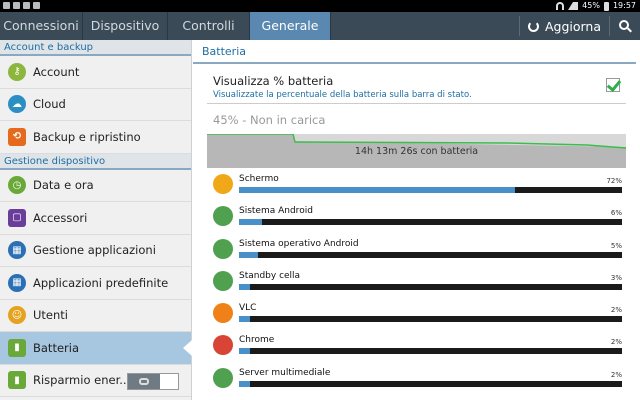  Describe the element at coordinates (223, 280) in the screenshot. I see `cell-standby-icon` at that location.